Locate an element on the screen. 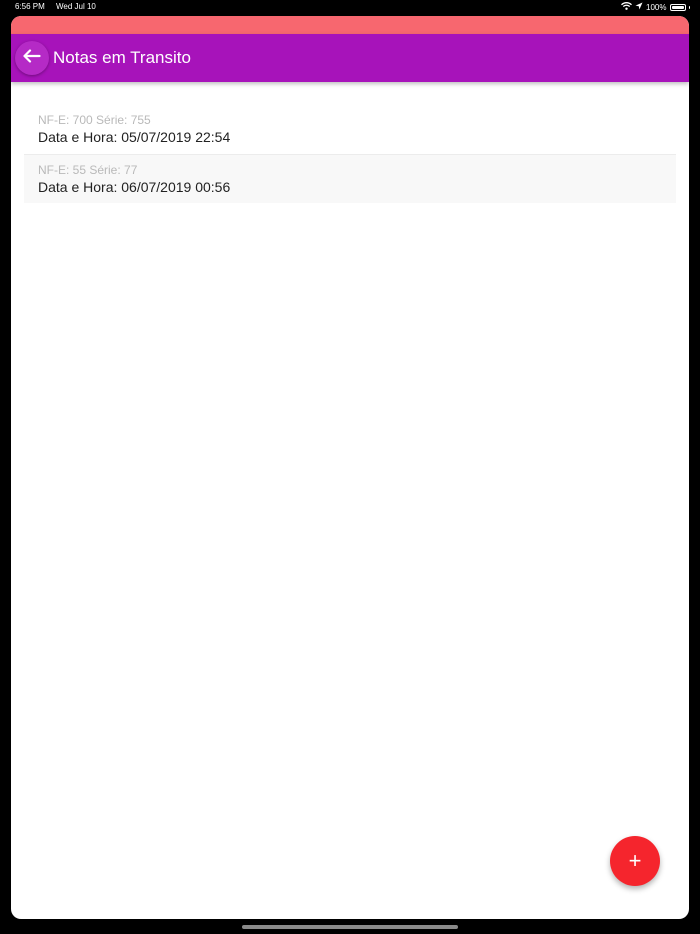 This screenshot has height=934, width=700. note-datetime: Data e Hora: 05/07/2019 22:54 is located at coordinates (134, 137).